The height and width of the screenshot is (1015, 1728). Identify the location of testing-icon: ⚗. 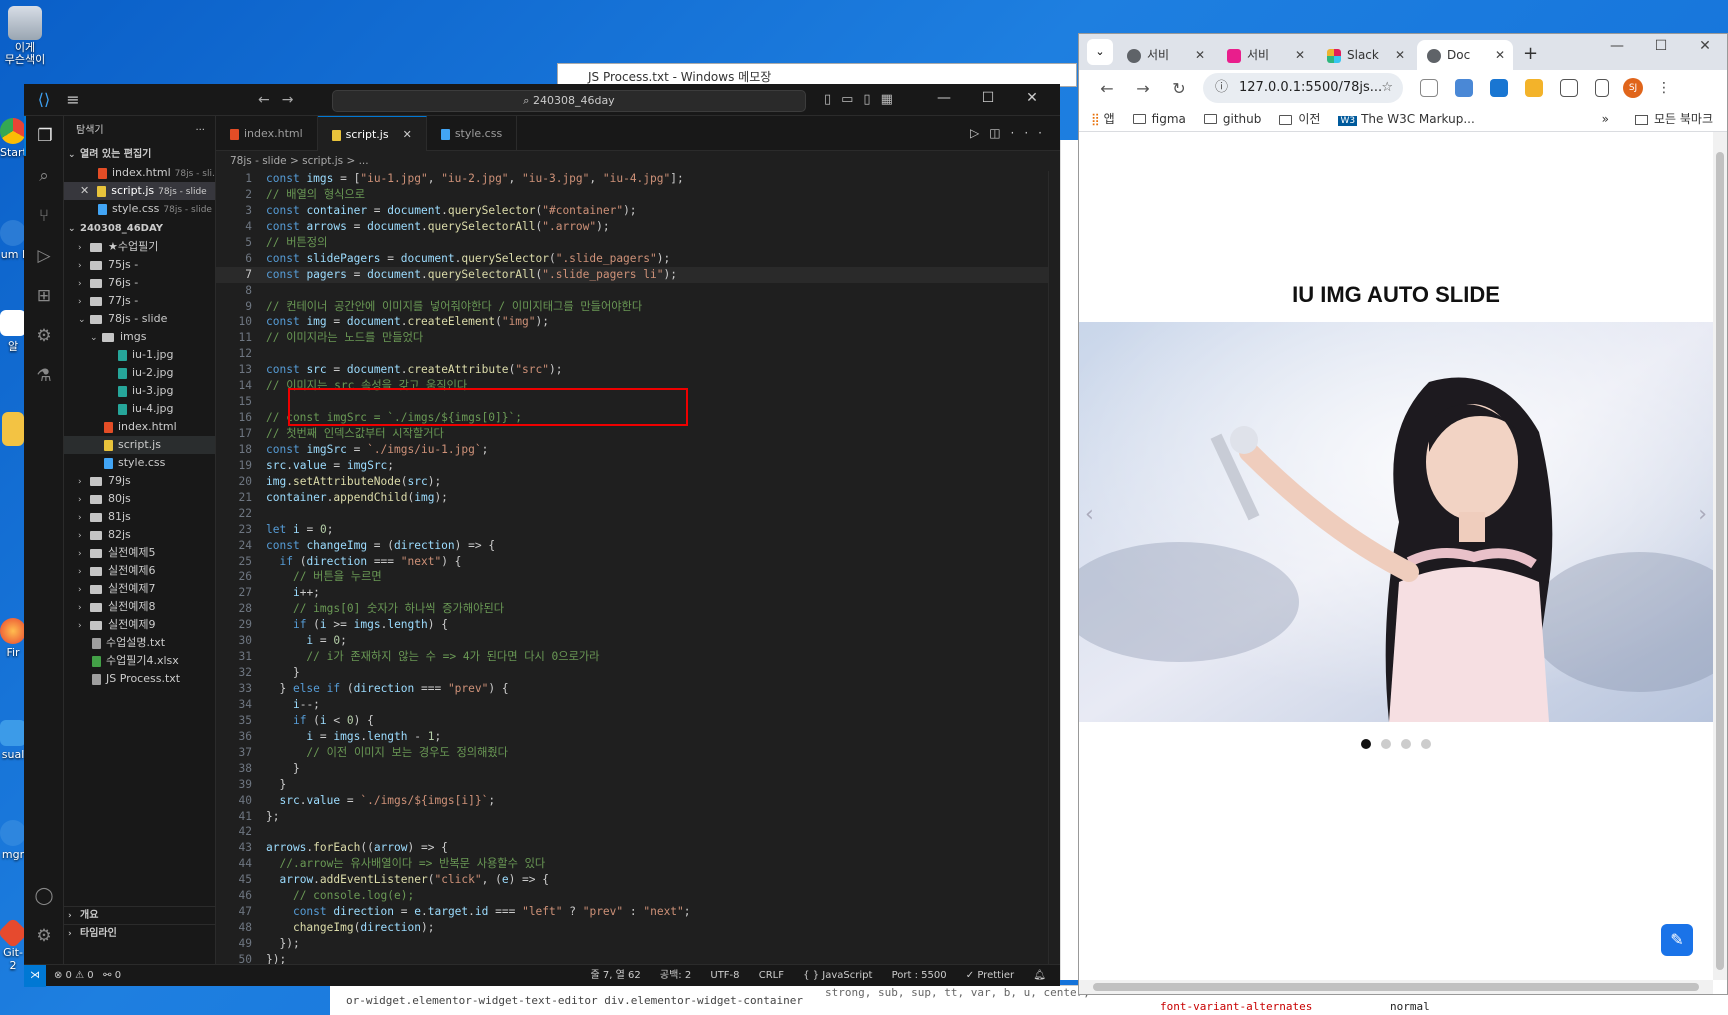
(44, 376).